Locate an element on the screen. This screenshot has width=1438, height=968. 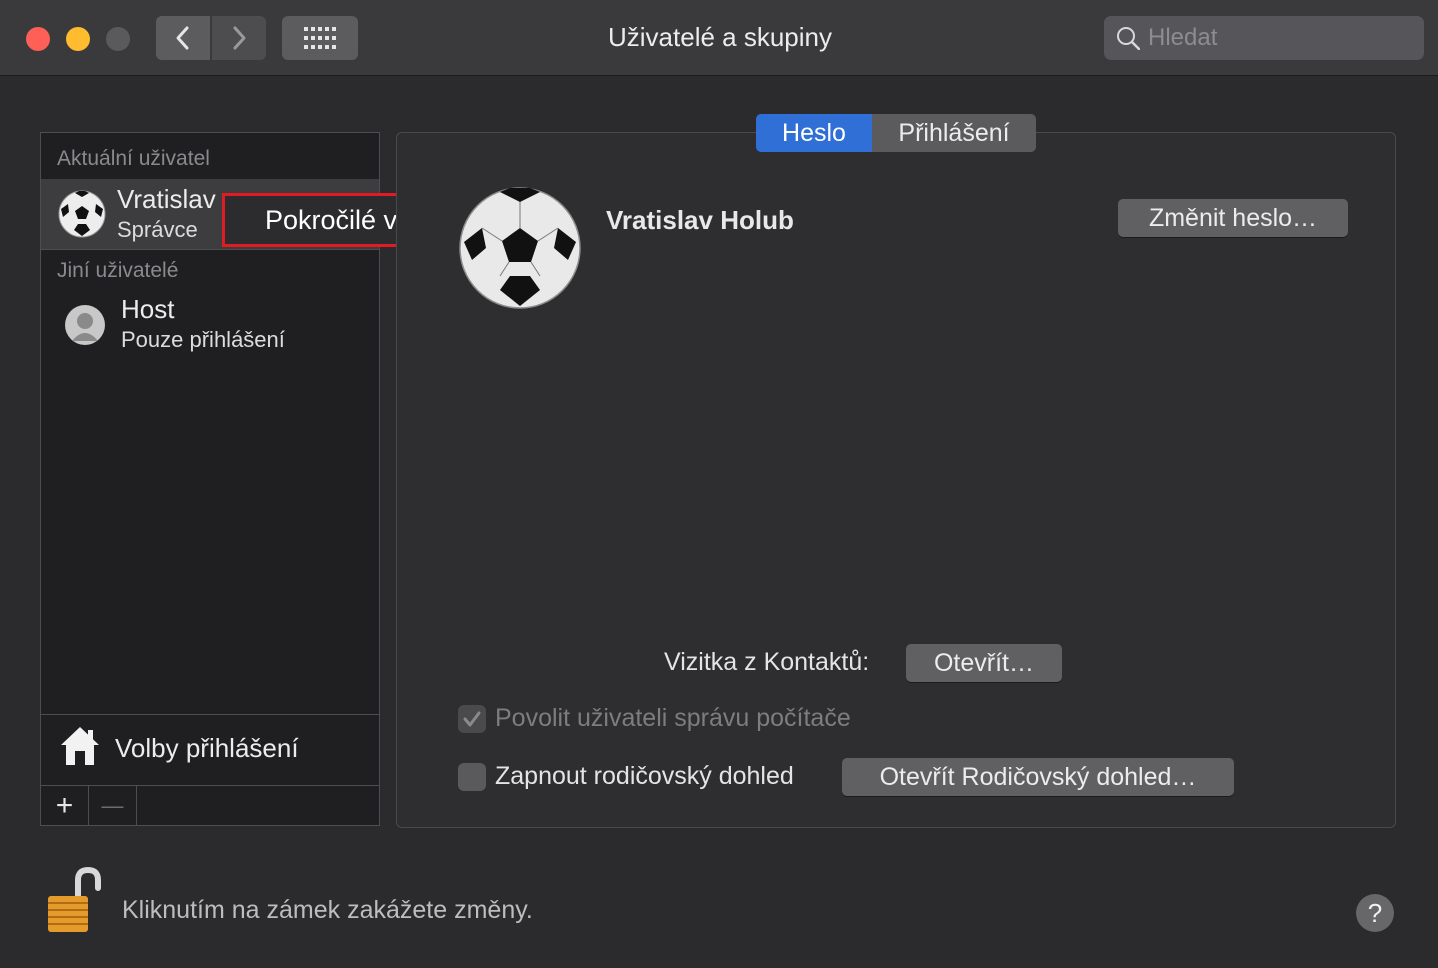
allow-admin-checkbox is located at coordinates (472, 719).